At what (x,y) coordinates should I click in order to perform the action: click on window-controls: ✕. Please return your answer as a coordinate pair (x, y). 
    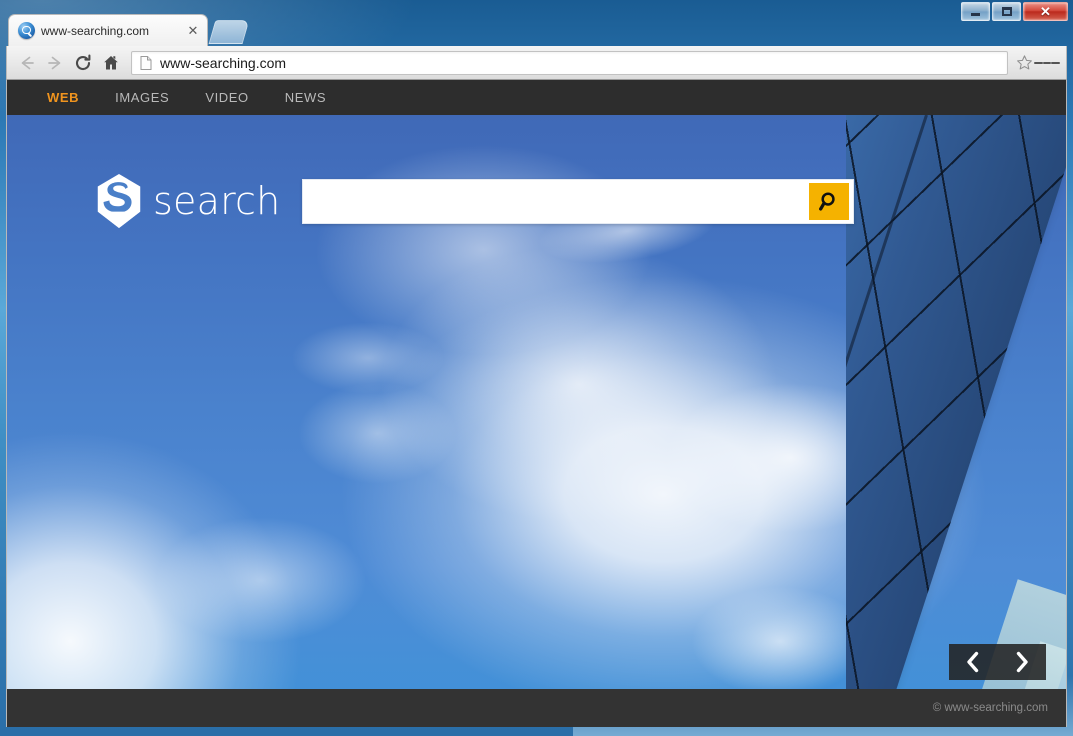
    Looking at the image, I should click on (1014, 11).